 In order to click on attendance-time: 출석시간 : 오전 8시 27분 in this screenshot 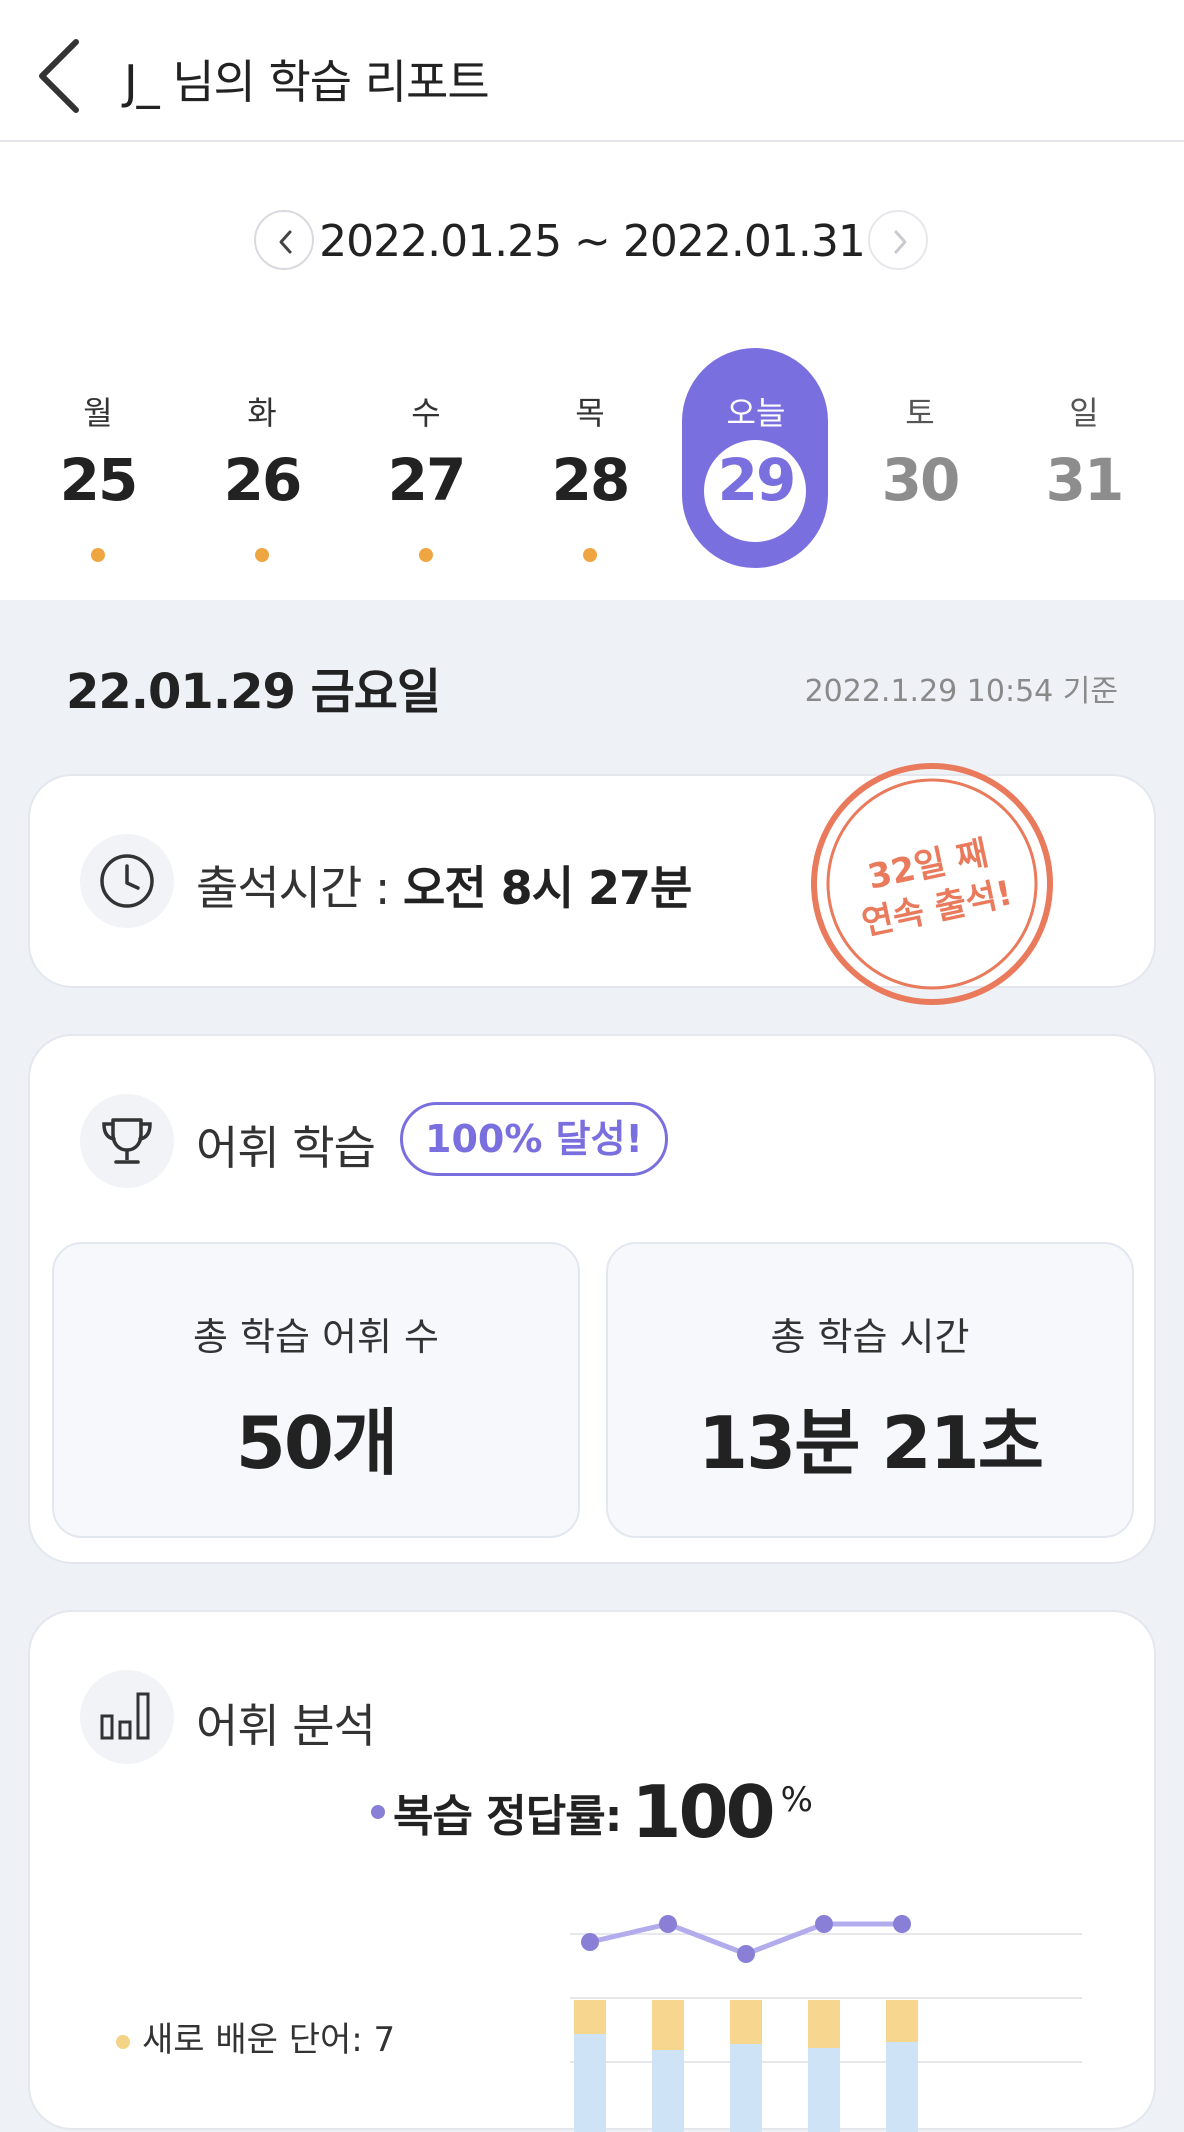, I will do `click(444, 885)`.